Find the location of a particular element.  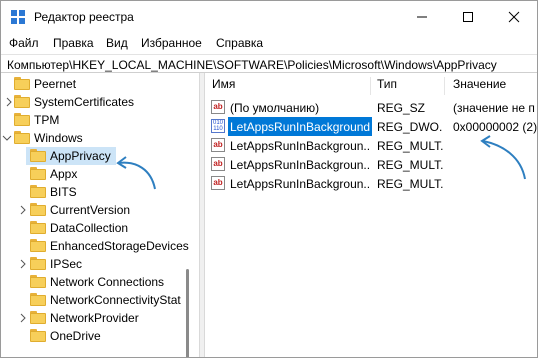

tree-item: TPM is located at coordinates (100, 120).